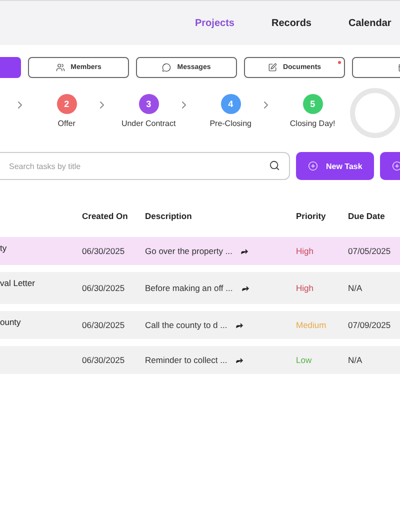 Image resolution: width=400 pixels, height=516 pixels. Describe the element at coordinates (274, 165) in the screenshot. I see `search-icon` at that location.